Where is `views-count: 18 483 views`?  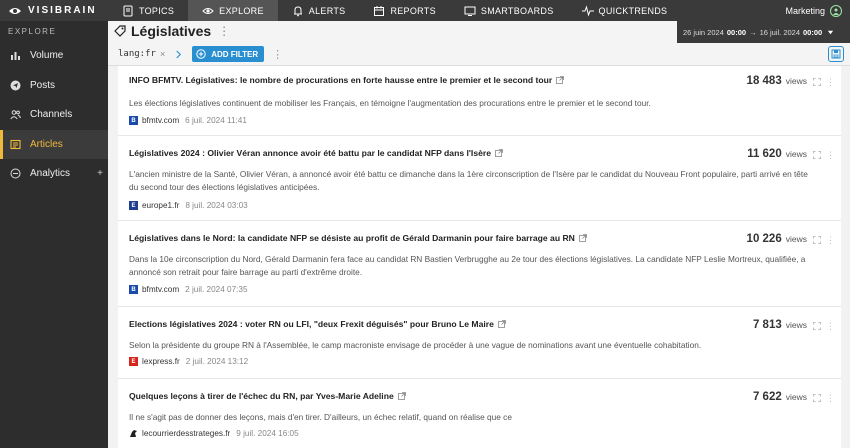 views-count: 18 483 views is located at coordinates (777, 81).